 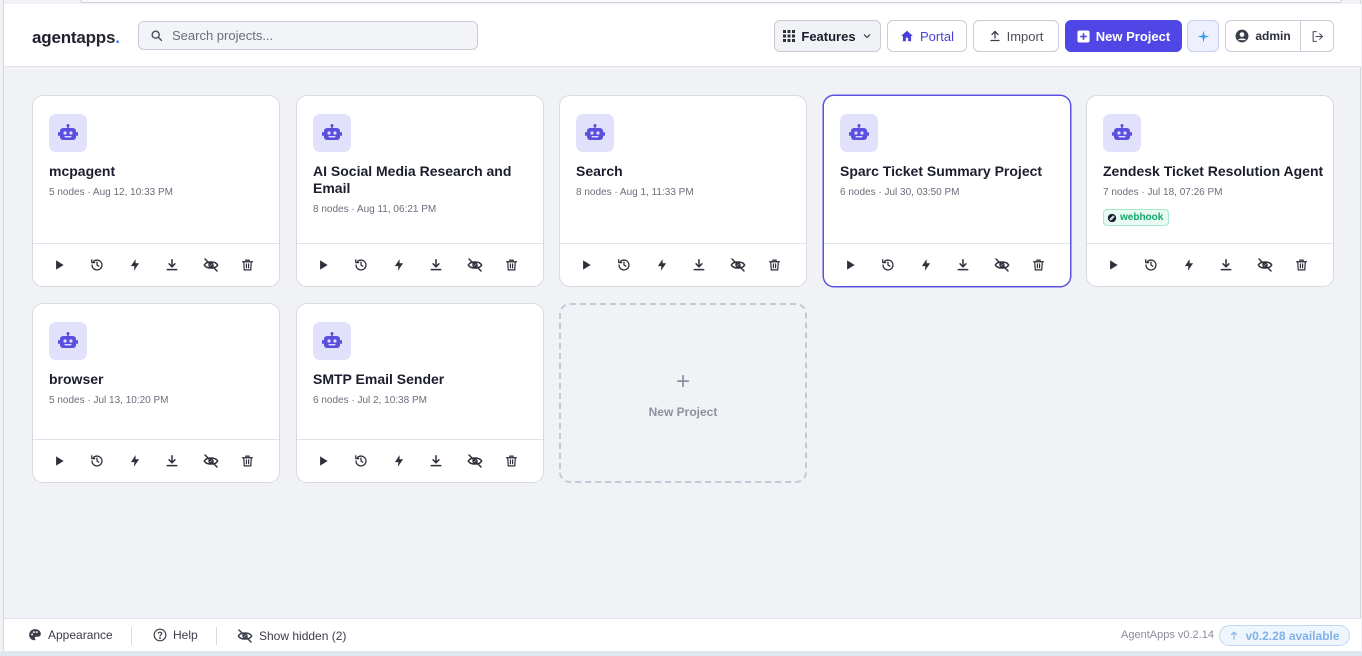 What do you see at coordinates (412, 179) in the screenshot?
I see `project-title: AI Social Media Research and Email` at bounding box center [412, 179].